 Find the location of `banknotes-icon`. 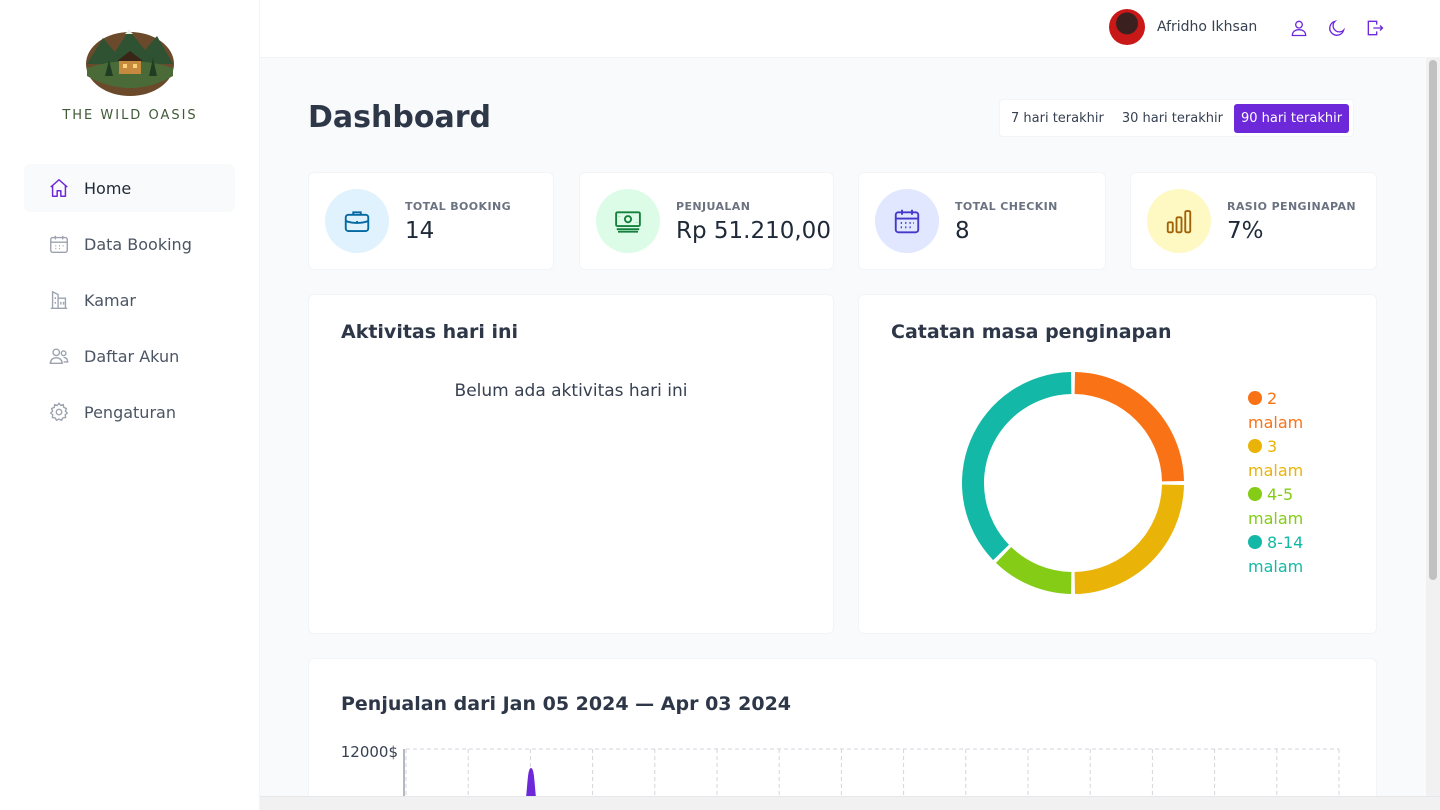

banknotes-icon is located at coordinates (628, 221).